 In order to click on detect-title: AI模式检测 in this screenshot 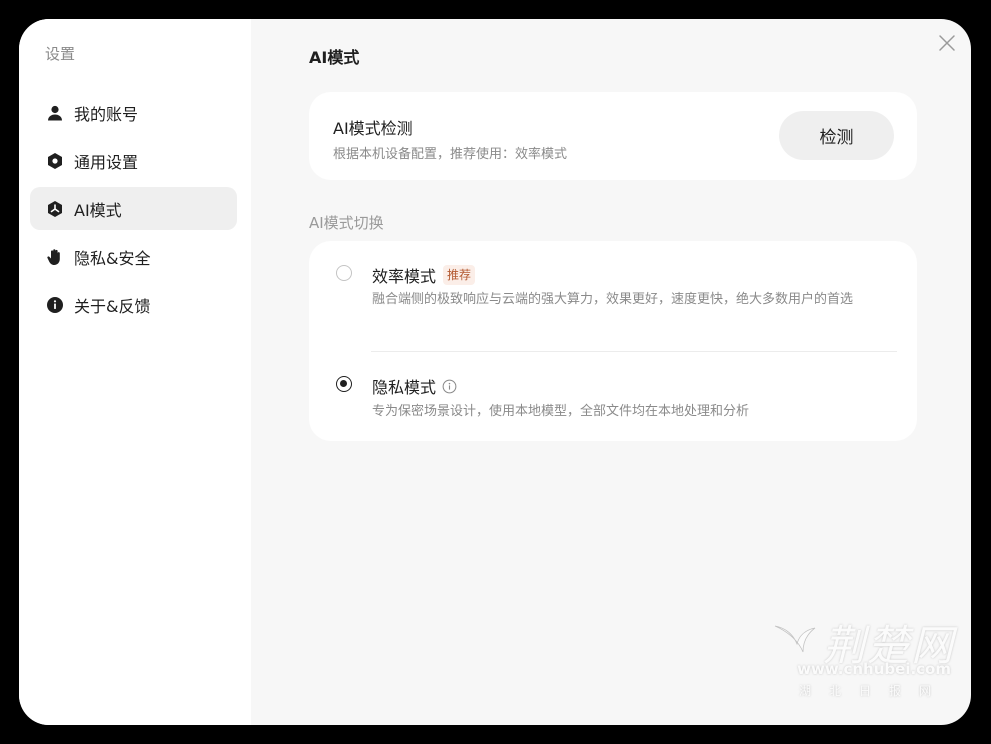, I will do `click(373, 128)`.